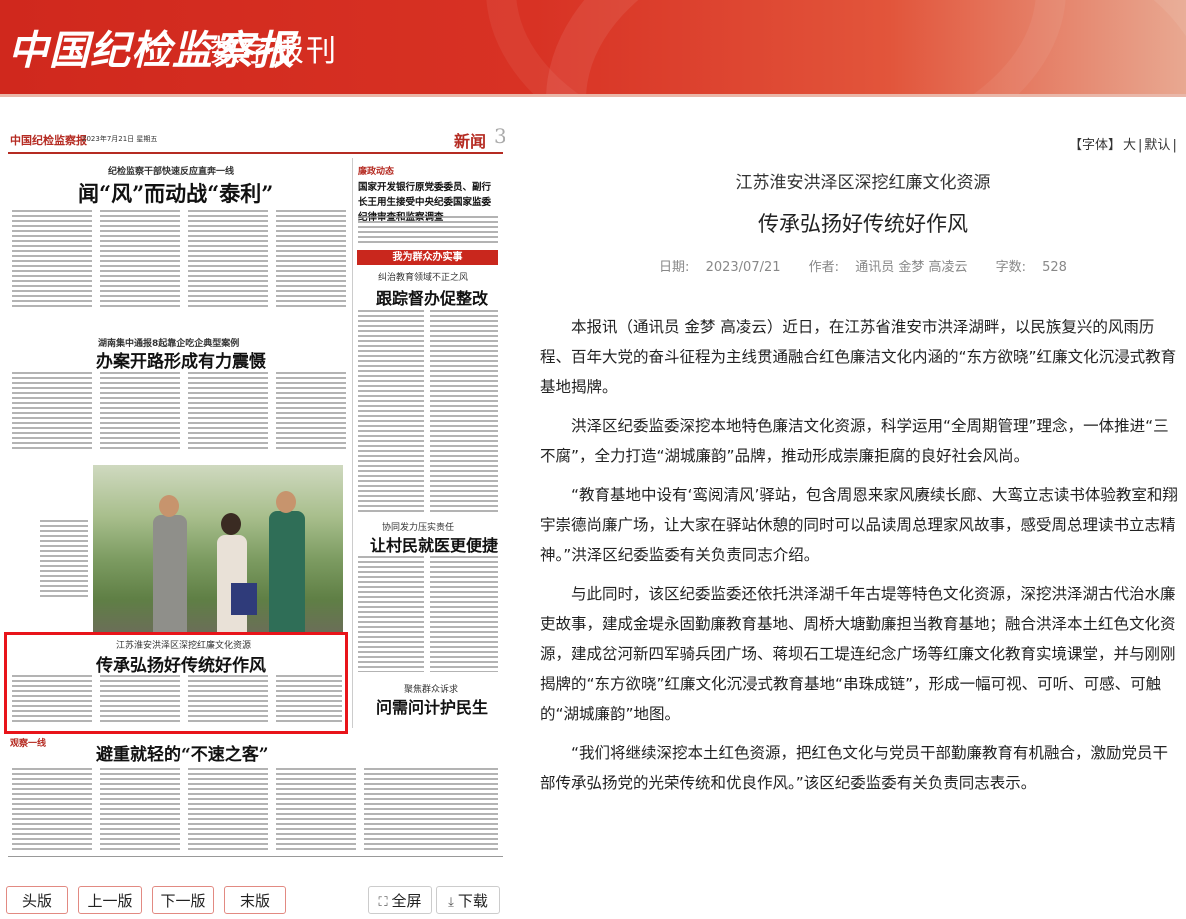 The height and width of the screenshot is (919, 1186). I want to click on header-decoration, so click(776, 47).